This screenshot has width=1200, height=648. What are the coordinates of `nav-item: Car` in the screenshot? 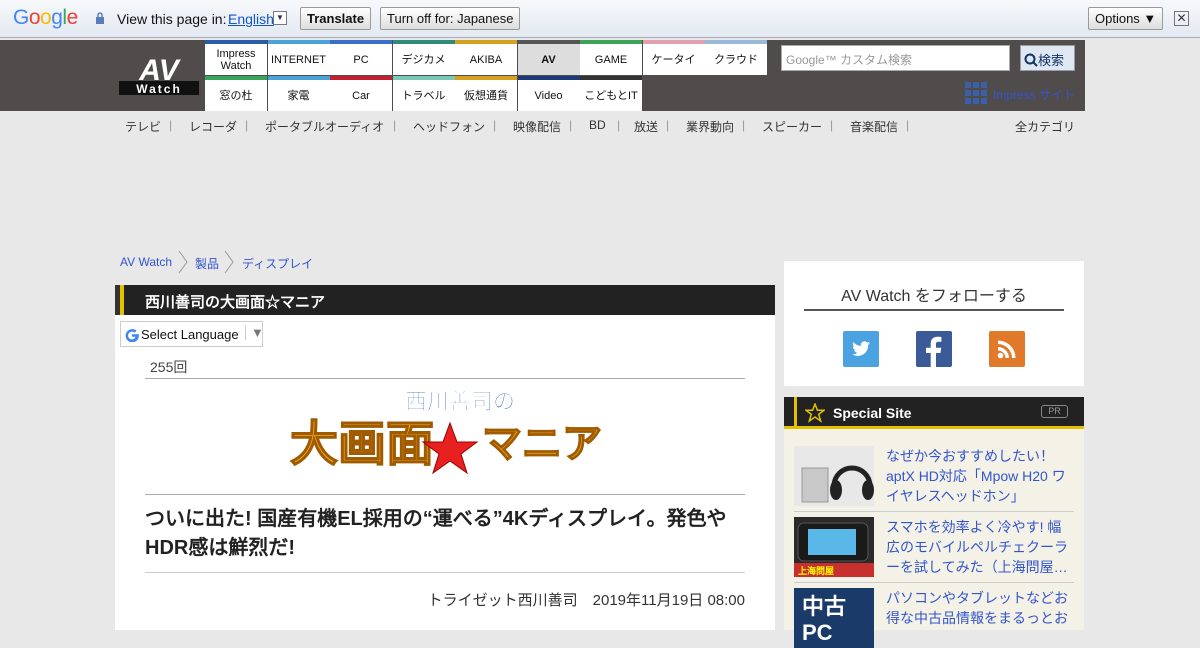 It's located at (361, 93).